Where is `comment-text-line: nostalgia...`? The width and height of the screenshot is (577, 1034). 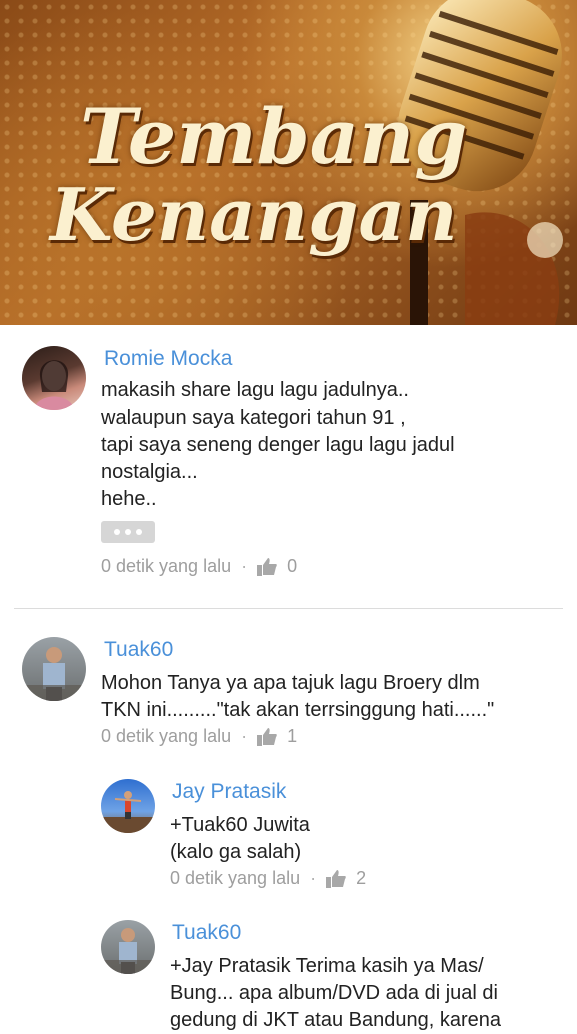 comment-text-line: nostalgia... is located at coordinates (149, 472).